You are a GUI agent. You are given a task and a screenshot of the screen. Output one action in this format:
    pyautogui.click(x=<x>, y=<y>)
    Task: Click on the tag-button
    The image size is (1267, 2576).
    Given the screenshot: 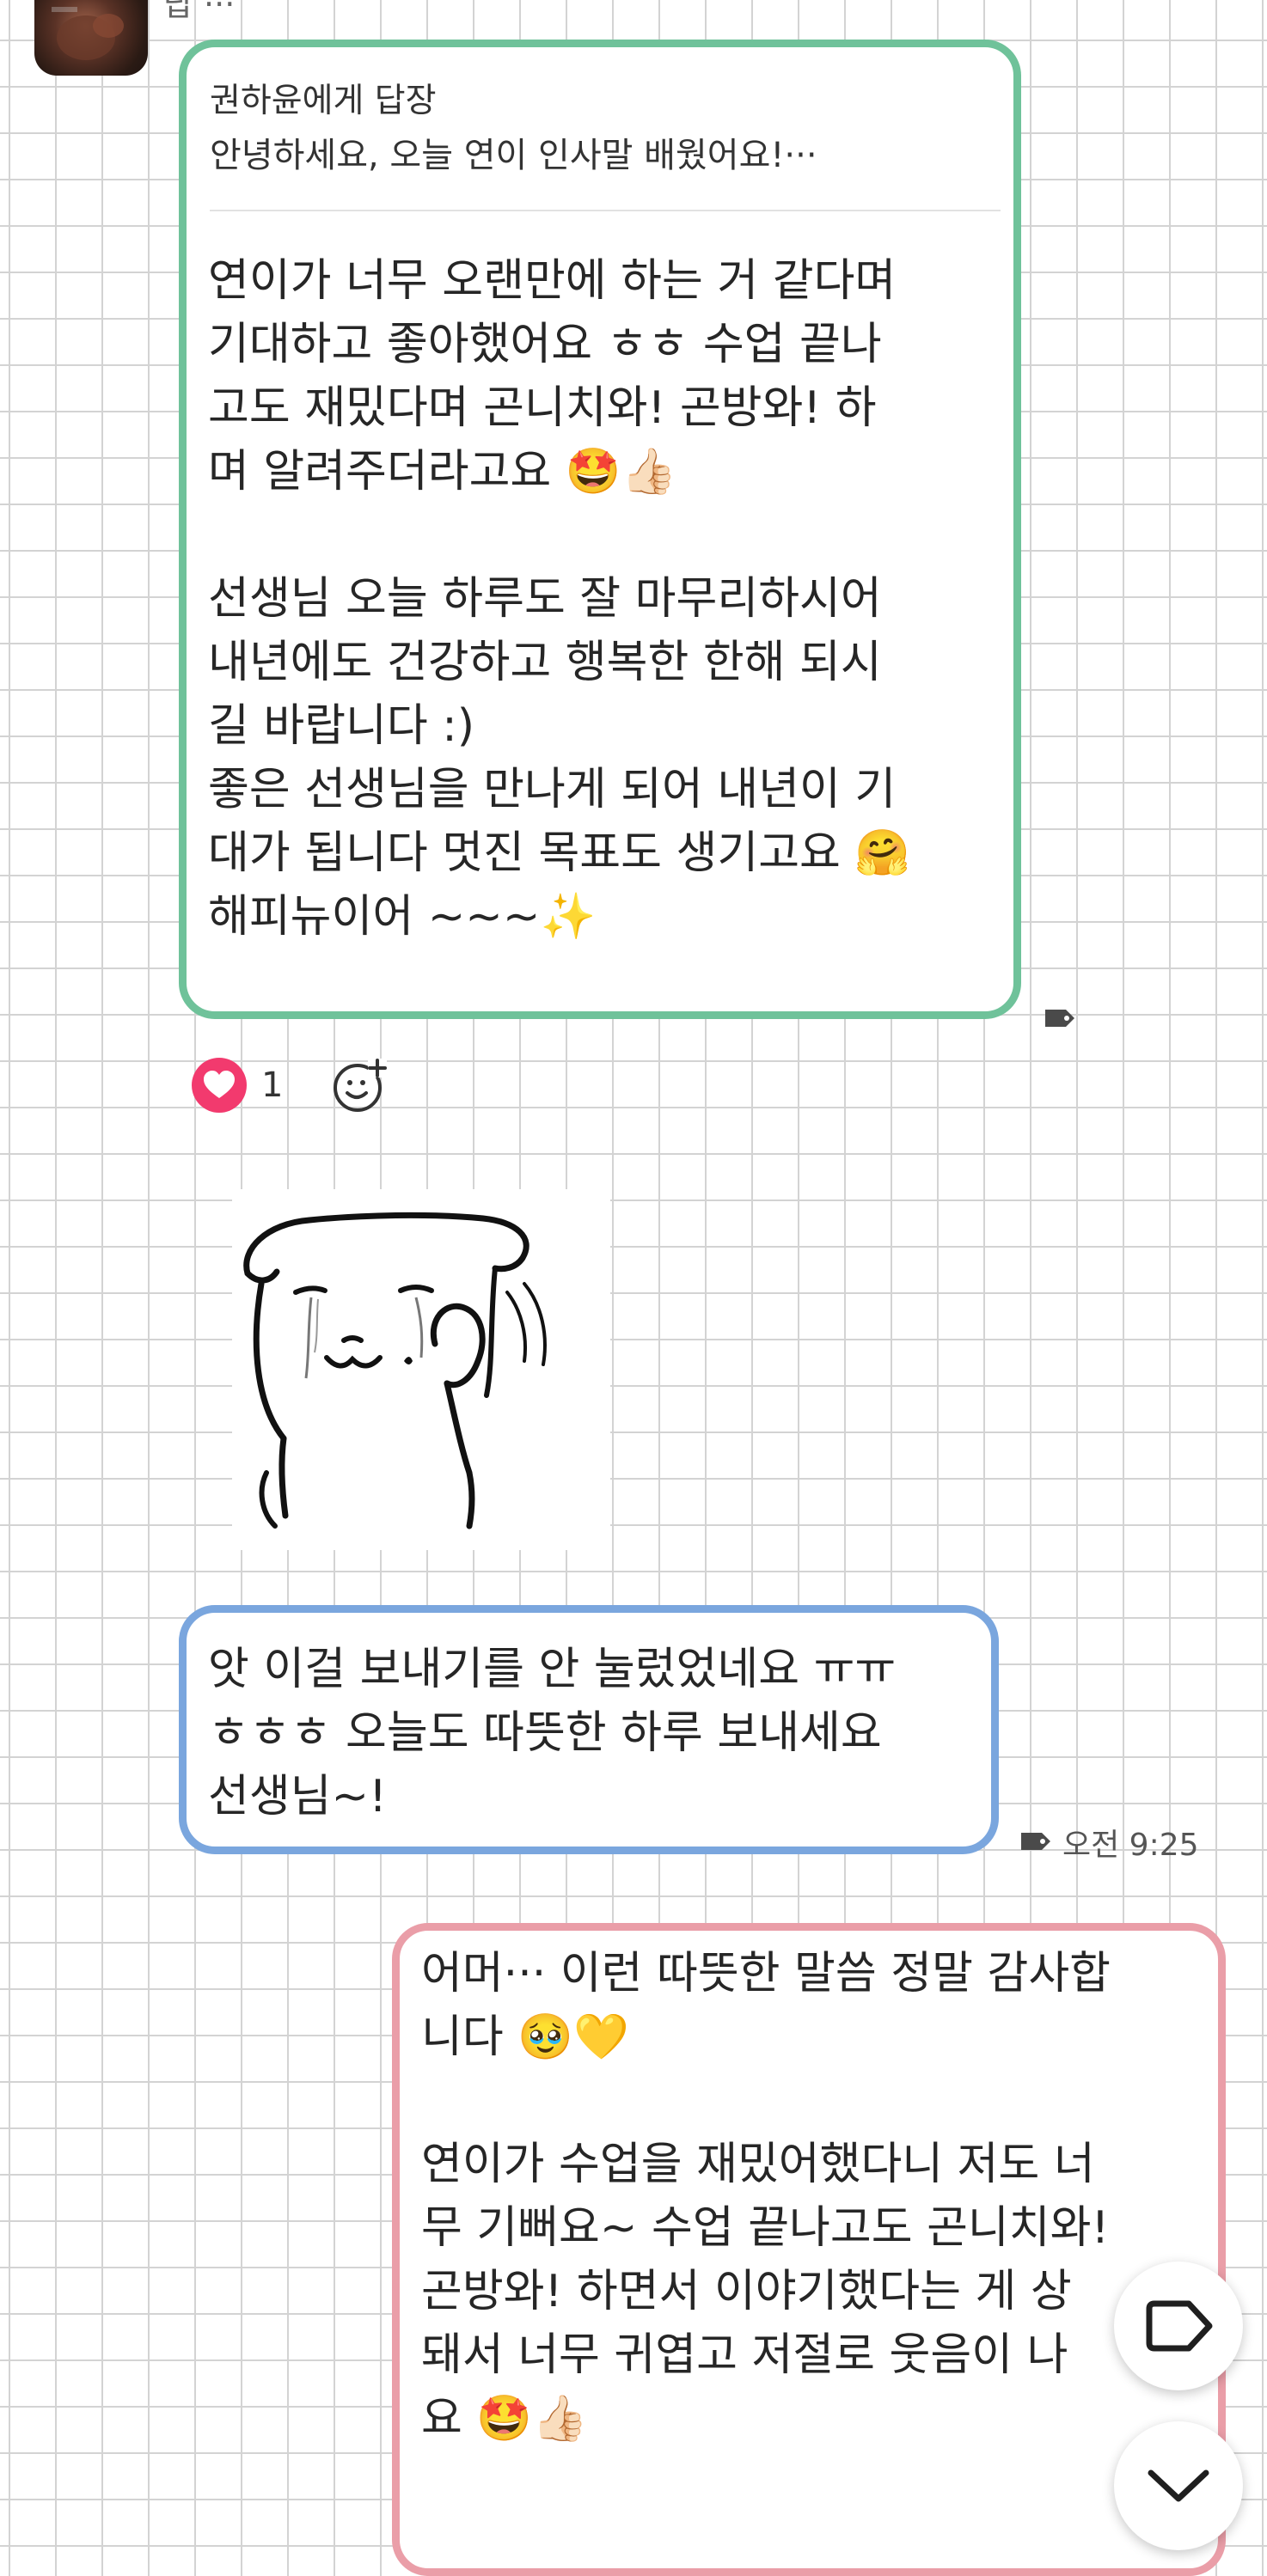 What is the action you would take?
    pyautogui.click(x=1178, y=2326)
    